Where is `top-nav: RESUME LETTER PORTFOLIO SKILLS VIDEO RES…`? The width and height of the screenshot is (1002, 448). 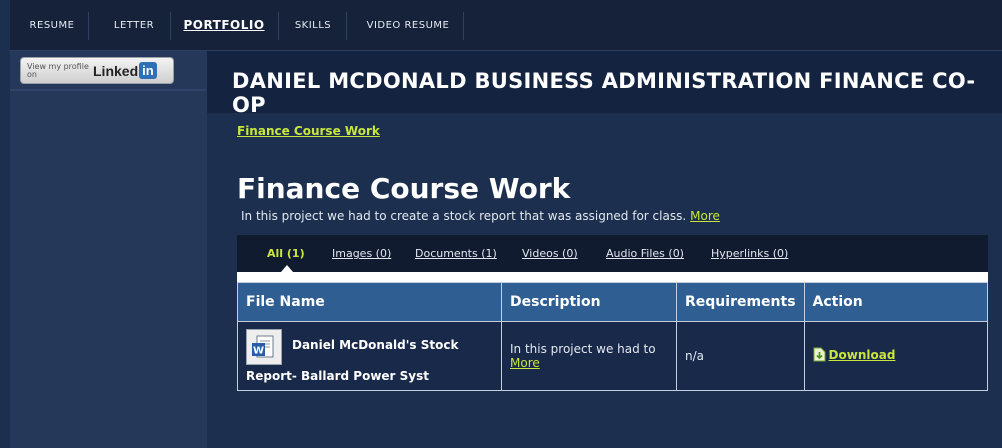 top-nav: RESUME LETTER PORTFOLIO SKILLS VIDEO RES… is located at coordinates (506, 25).